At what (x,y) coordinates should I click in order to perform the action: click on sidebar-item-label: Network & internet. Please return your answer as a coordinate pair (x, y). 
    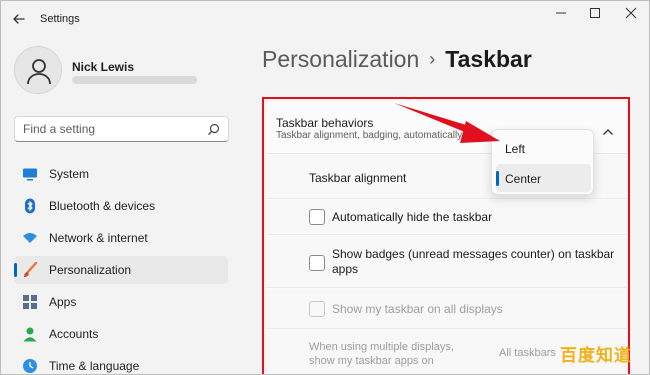
    Looking at the image, I should click on (98, 238).